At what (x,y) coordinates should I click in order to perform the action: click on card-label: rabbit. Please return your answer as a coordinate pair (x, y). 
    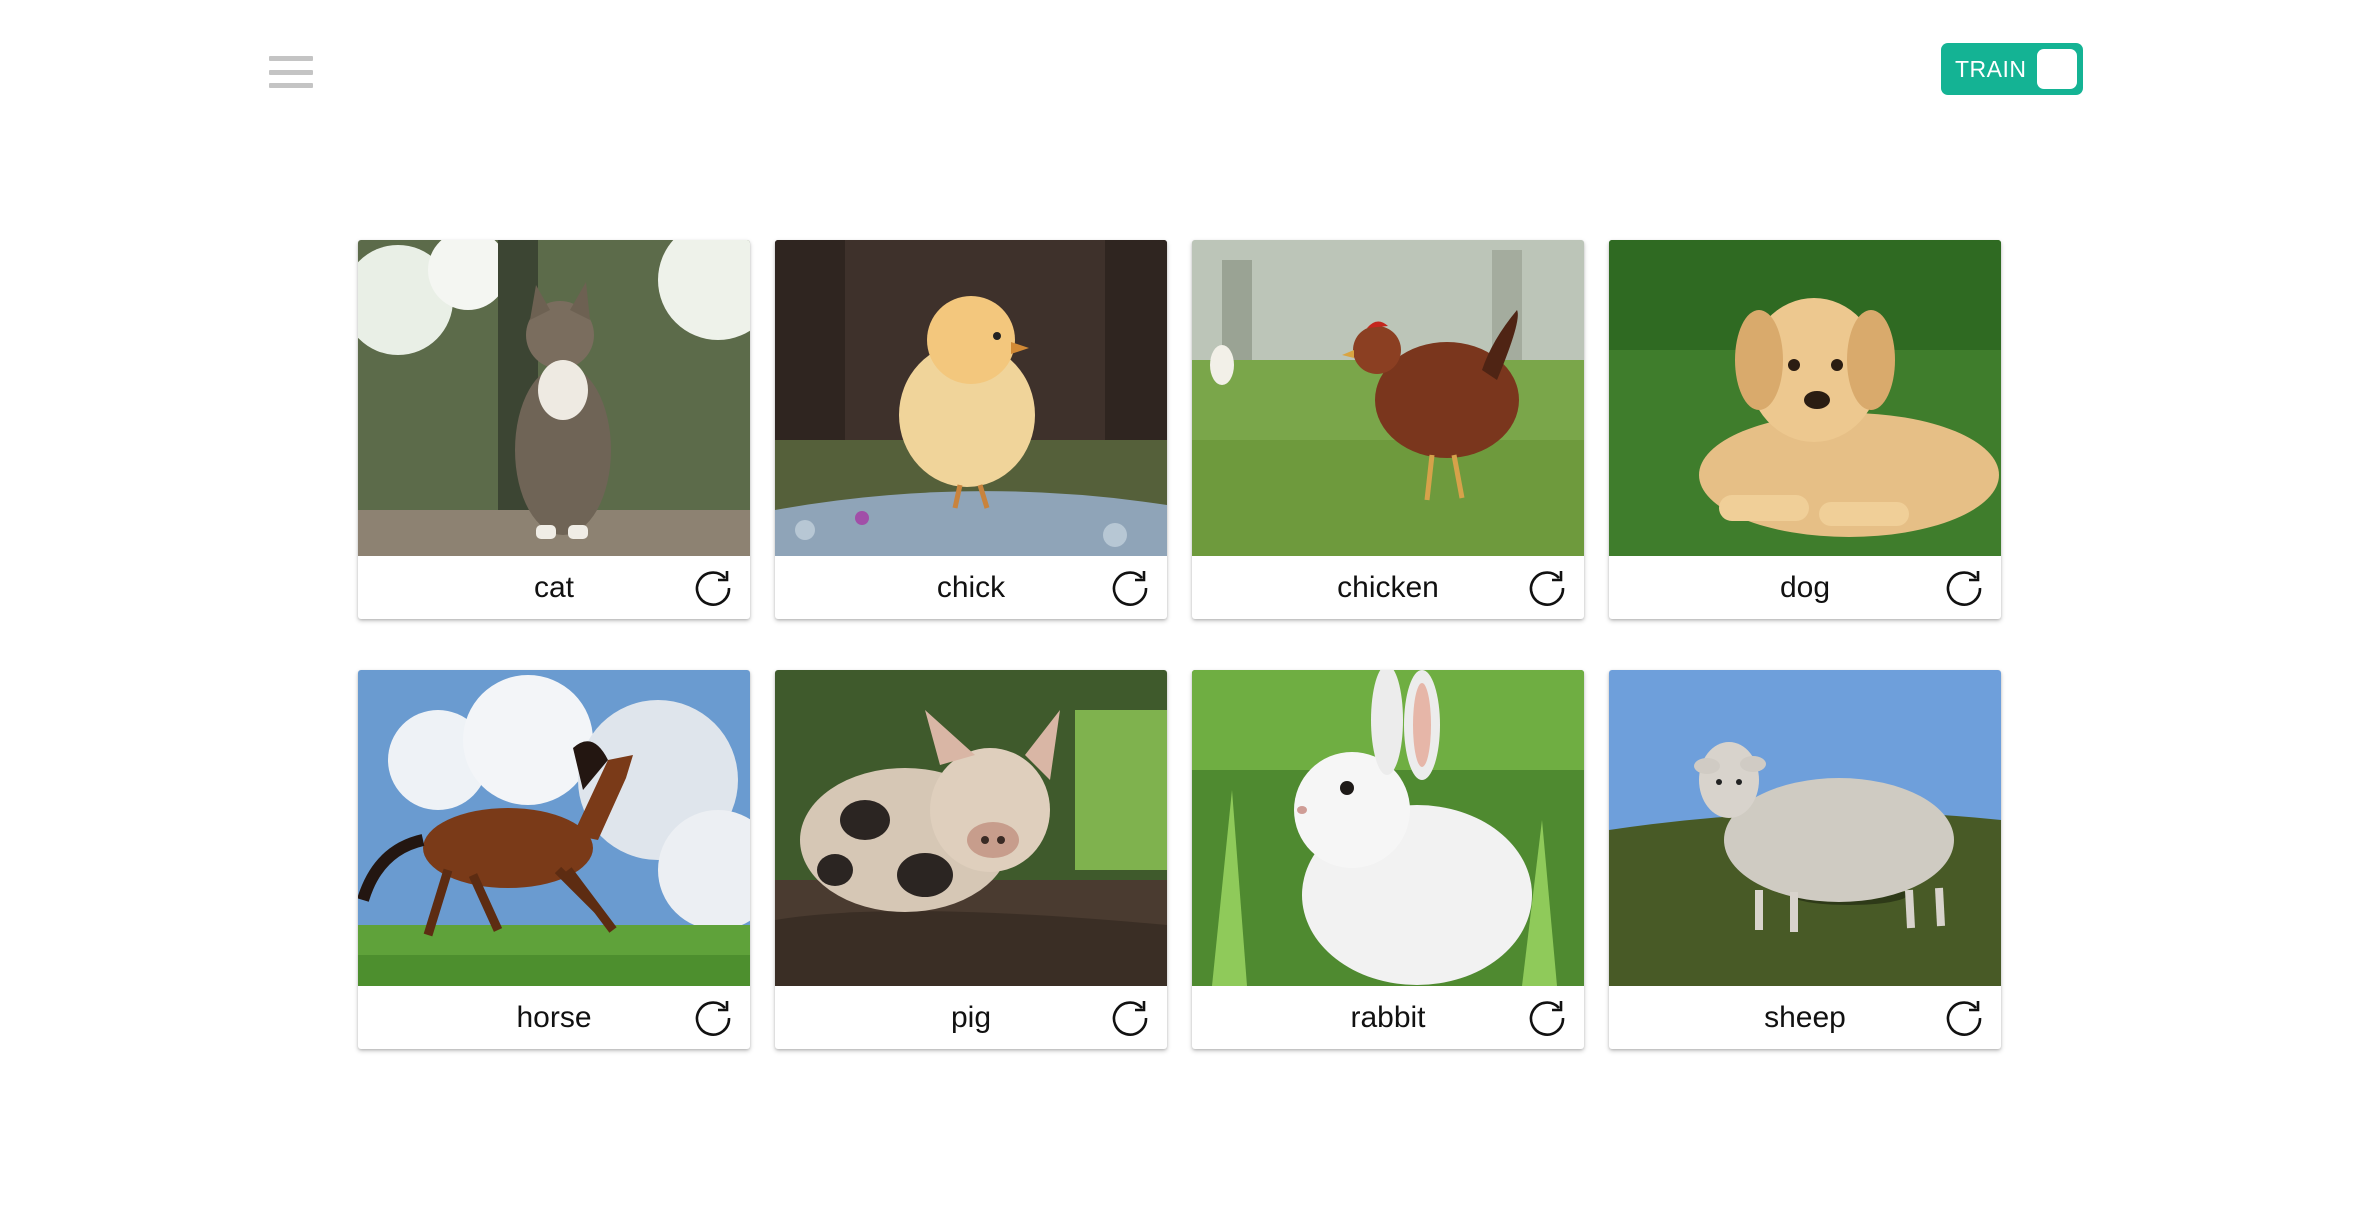
    Looking at the image, I should click on (1388, 1017).